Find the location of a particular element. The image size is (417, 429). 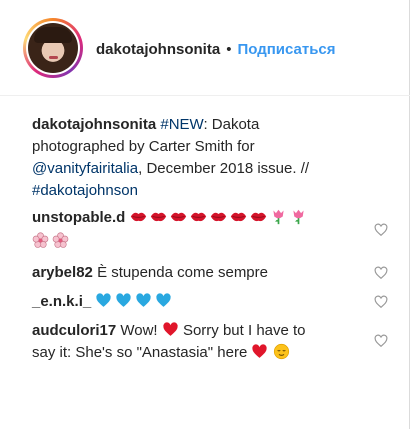

mention-vanityfairitalia: @vanityfairitalia is located at coordinates (85, 168).